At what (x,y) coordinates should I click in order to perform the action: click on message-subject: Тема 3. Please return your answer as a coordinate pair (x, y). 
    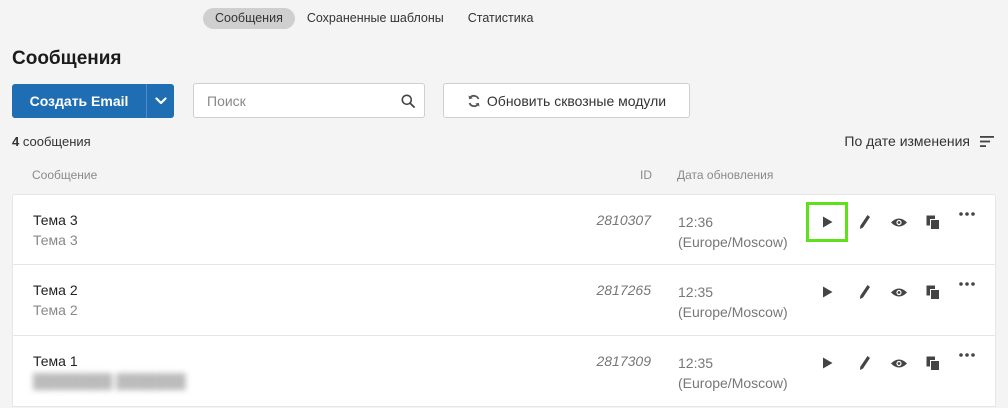
    Looking at the image, I should click on (55, 240).